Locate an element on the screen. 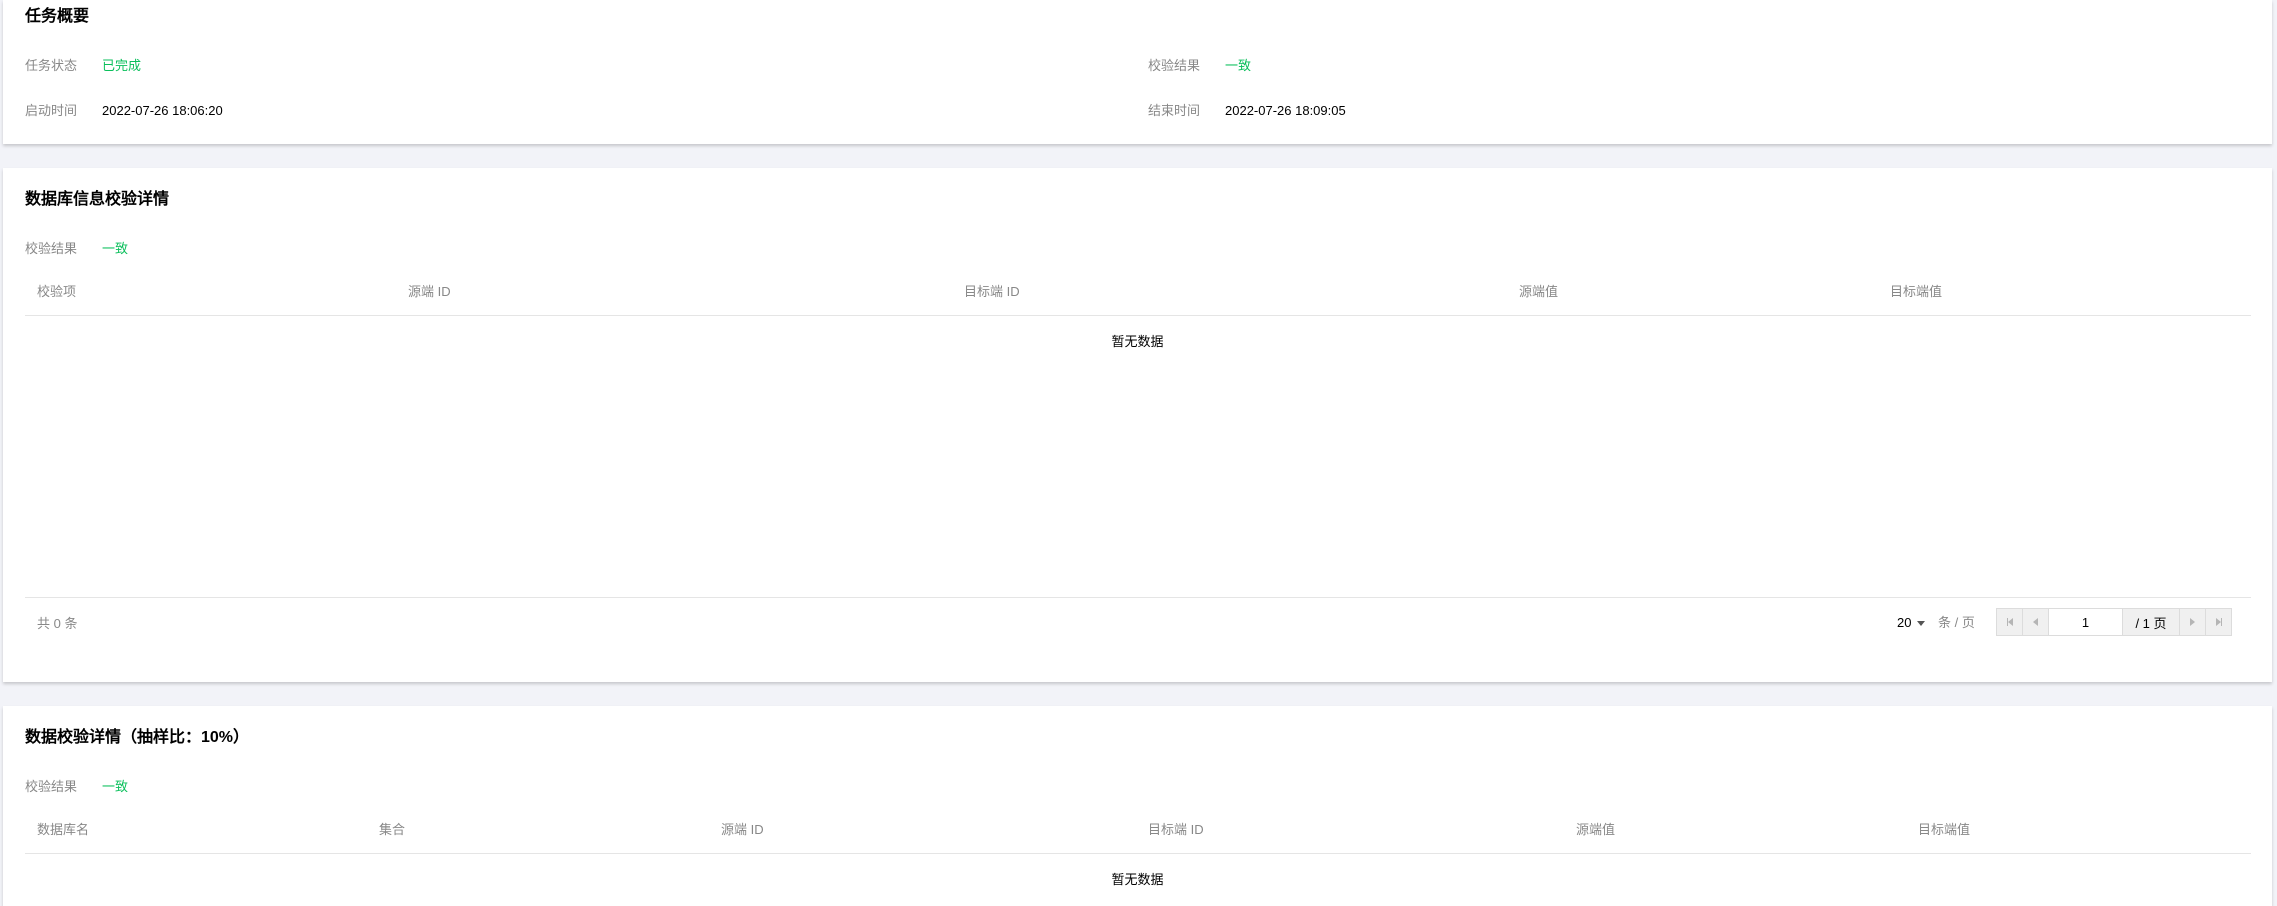 The width and height of the screenshot is (2277, 906). check-result-label: 校验结果 is located at coordinates (1174, 65).